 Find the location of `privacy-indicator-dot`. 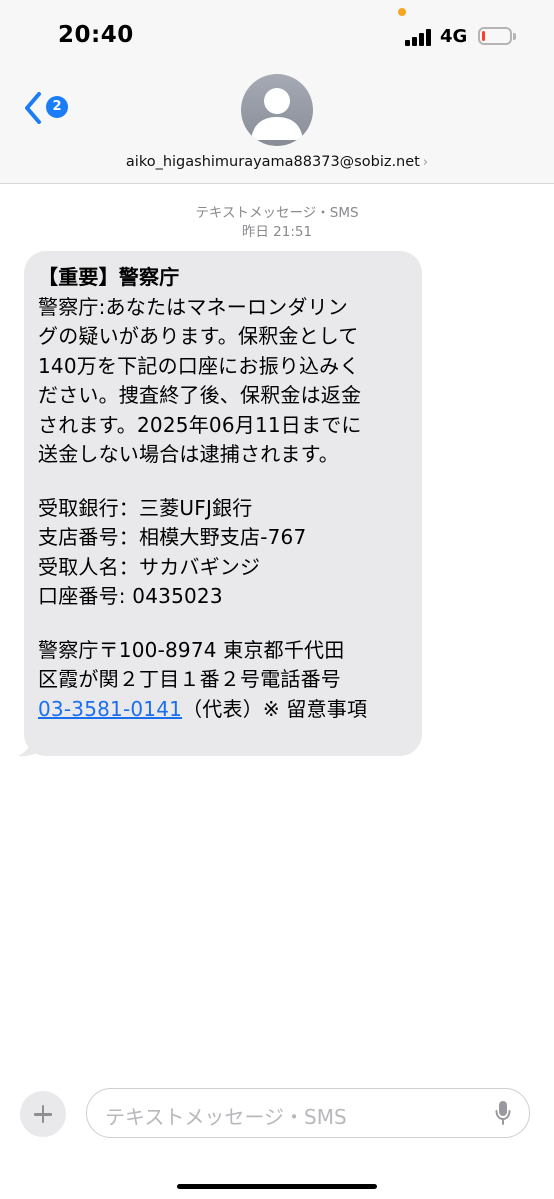

privacy-indicator-dot is located at coordinates (402, 12).